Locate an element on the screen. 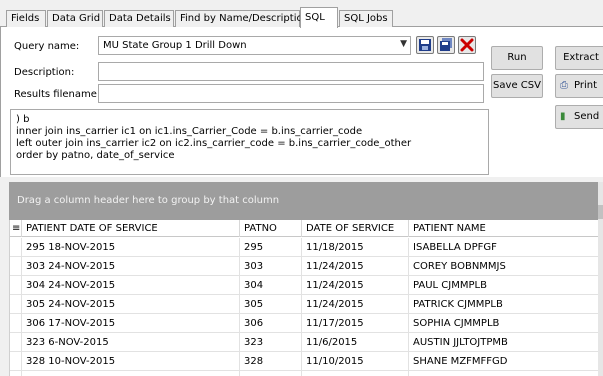  column-header-patient-dos: PATIENT DATE OF SERVICE is located at coordinates (131, 228).